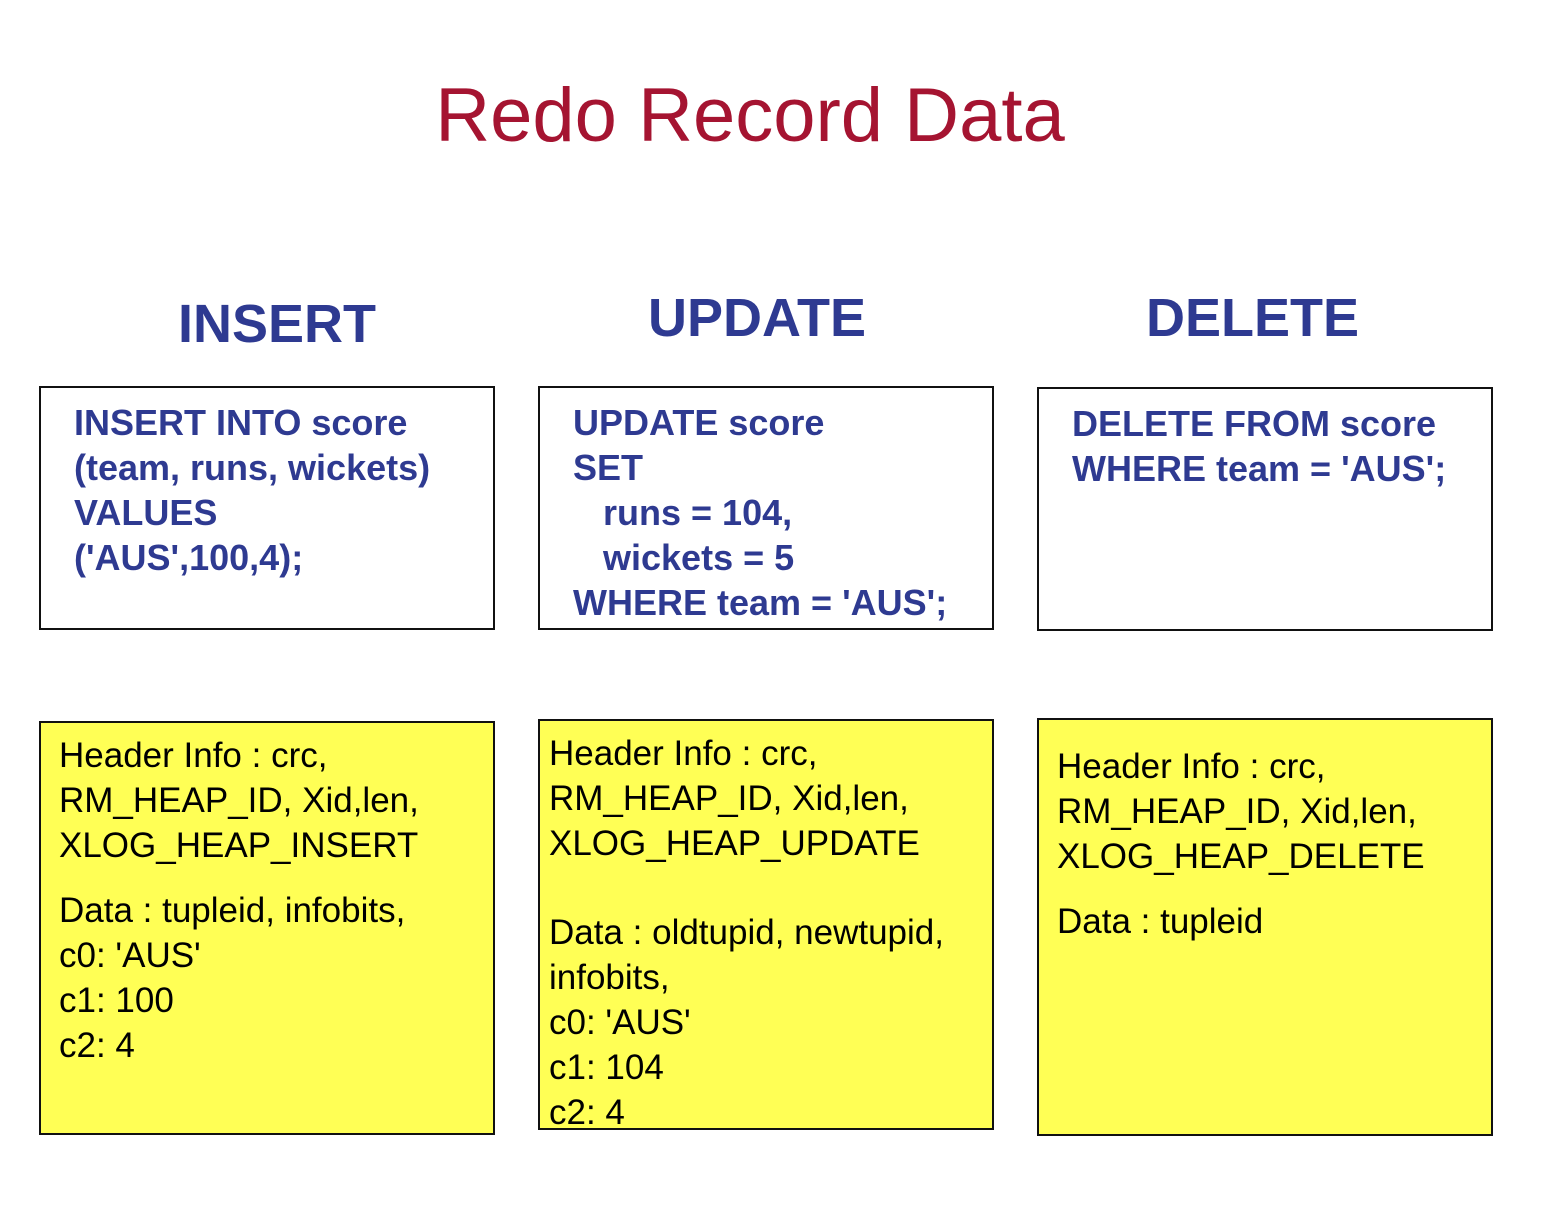 The height and width of the screenshot is (1232, 1564). I want to click on delete-heading: DELETE, so click(1253, 318).